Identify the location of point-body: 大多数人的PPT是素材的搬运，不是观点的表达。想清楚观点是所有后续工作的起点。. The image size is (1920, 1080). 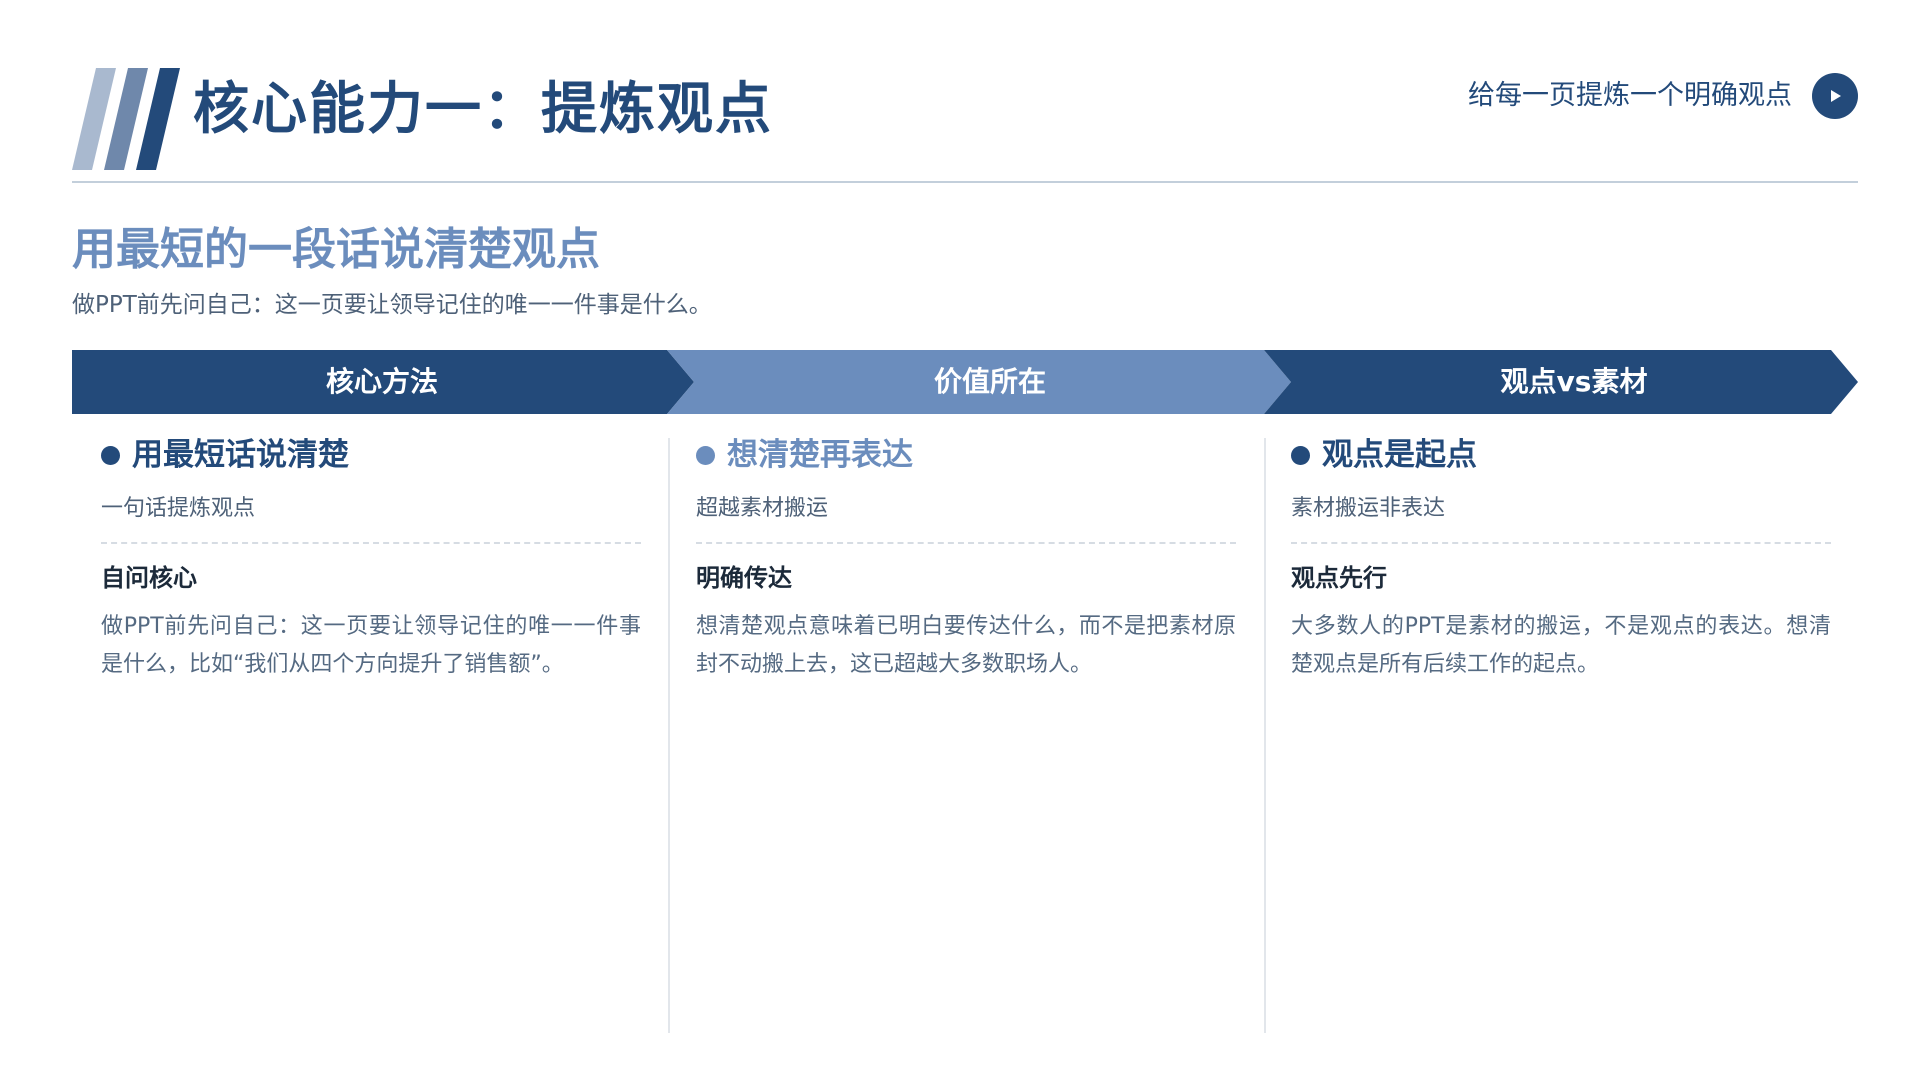
(1561, 645).